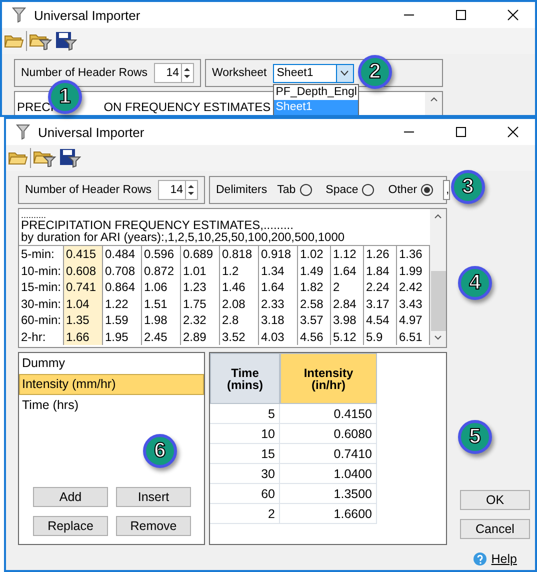  I want to click on preview-cell: 0.872, so click(161, 270).